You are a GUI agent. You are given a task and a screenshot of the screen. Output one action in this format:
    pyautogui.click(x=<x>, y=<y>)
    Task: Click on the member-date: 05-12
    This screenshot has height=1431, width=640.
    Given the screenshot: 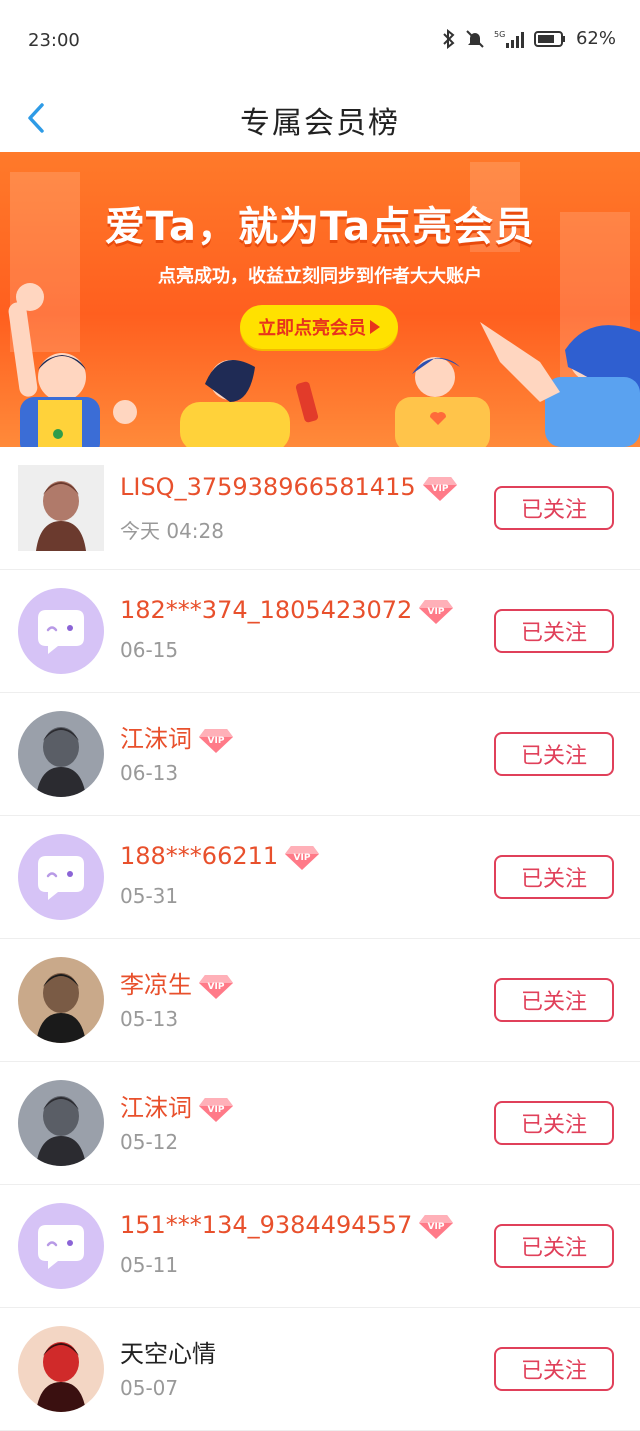 What is the action you would take?
    pyautogui.click(x=149, y=1142)
    